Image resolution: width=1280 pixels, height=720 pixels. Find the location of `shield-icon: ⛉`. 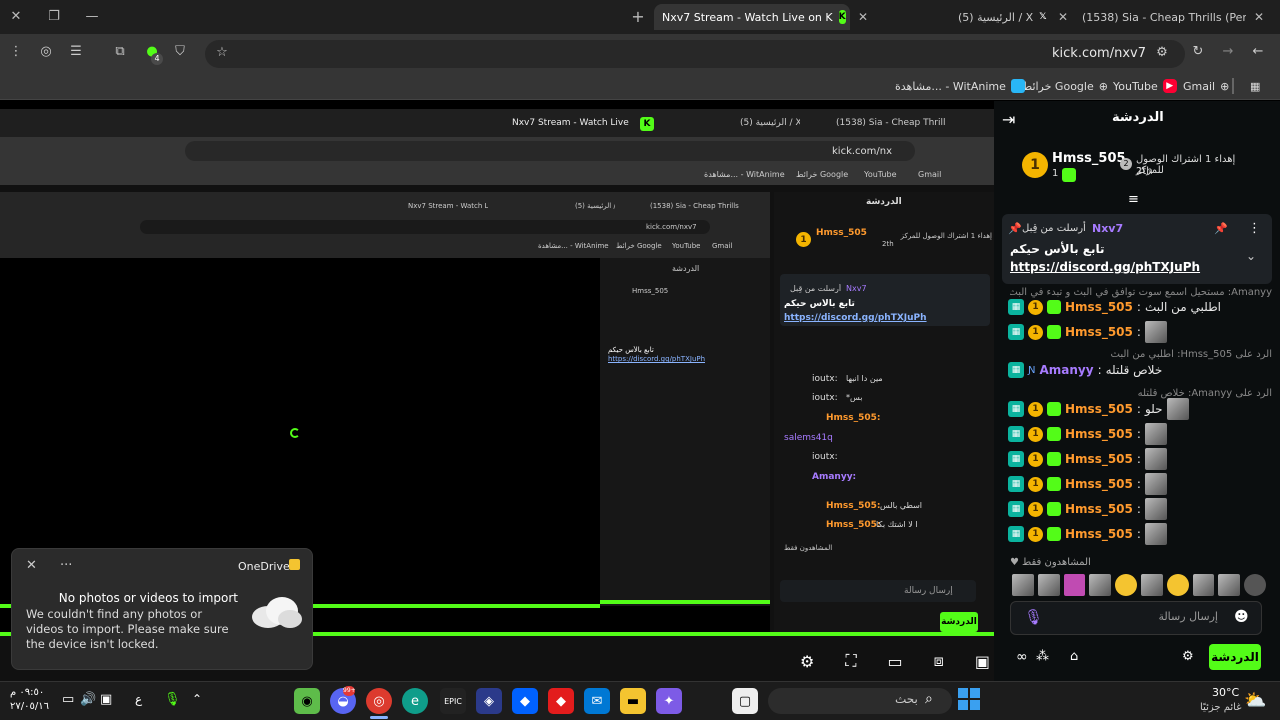

shield-icon: ⛉ is located at coordinates (180, 53).